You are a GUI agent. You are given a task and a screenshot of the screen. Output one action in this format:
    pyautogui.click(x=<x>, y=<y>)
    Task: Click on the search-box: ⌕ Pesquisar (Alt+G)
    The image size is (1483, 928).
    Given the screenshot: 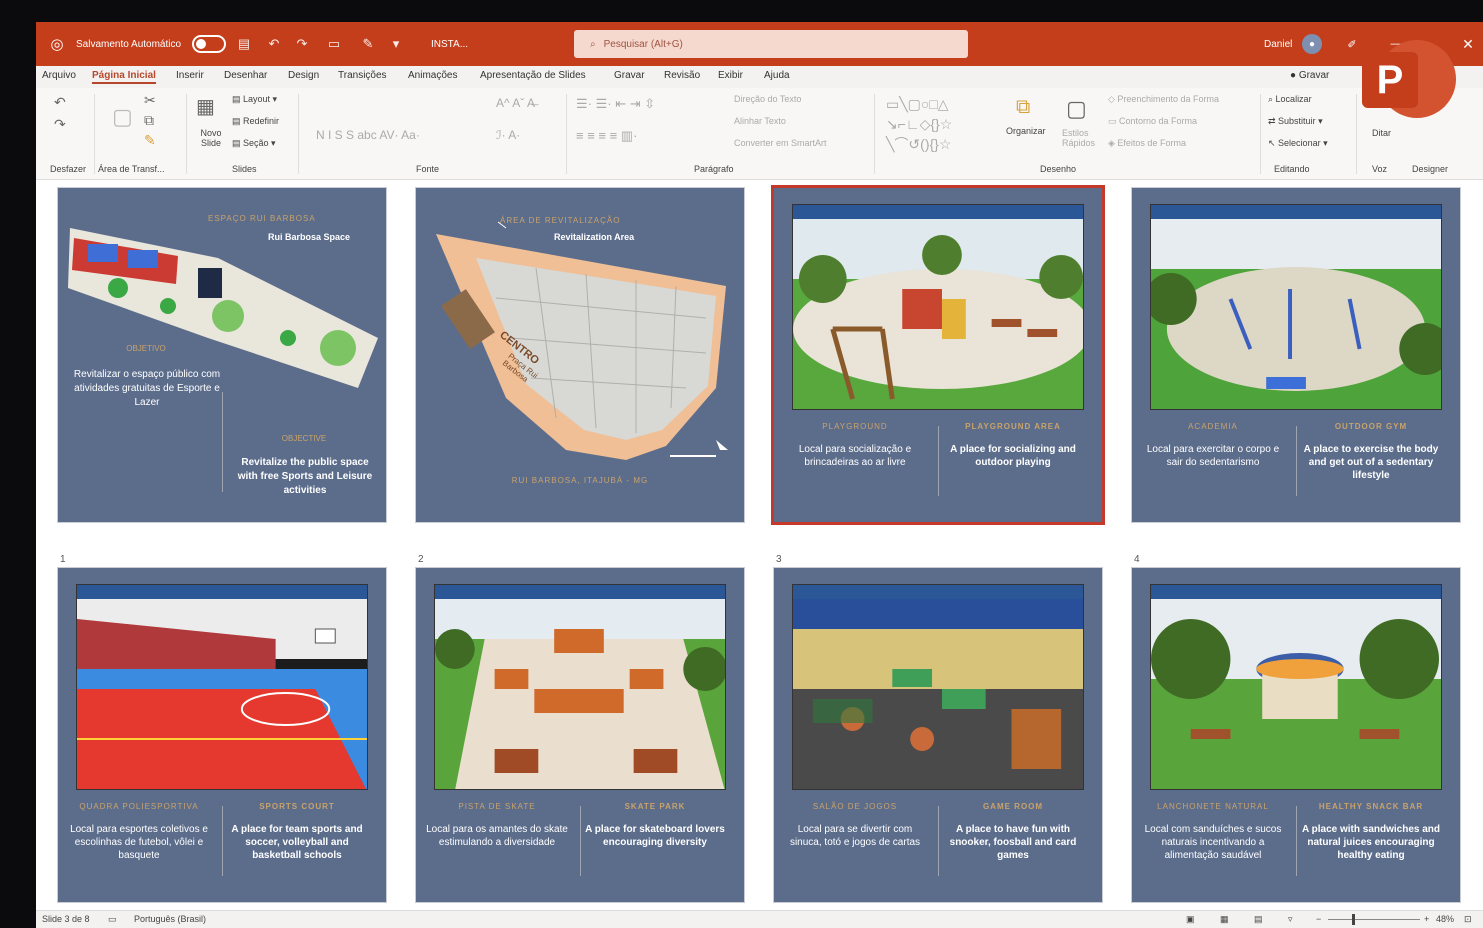 What is the action you would take?
    pyautogui.click(x=771, y=44)
    